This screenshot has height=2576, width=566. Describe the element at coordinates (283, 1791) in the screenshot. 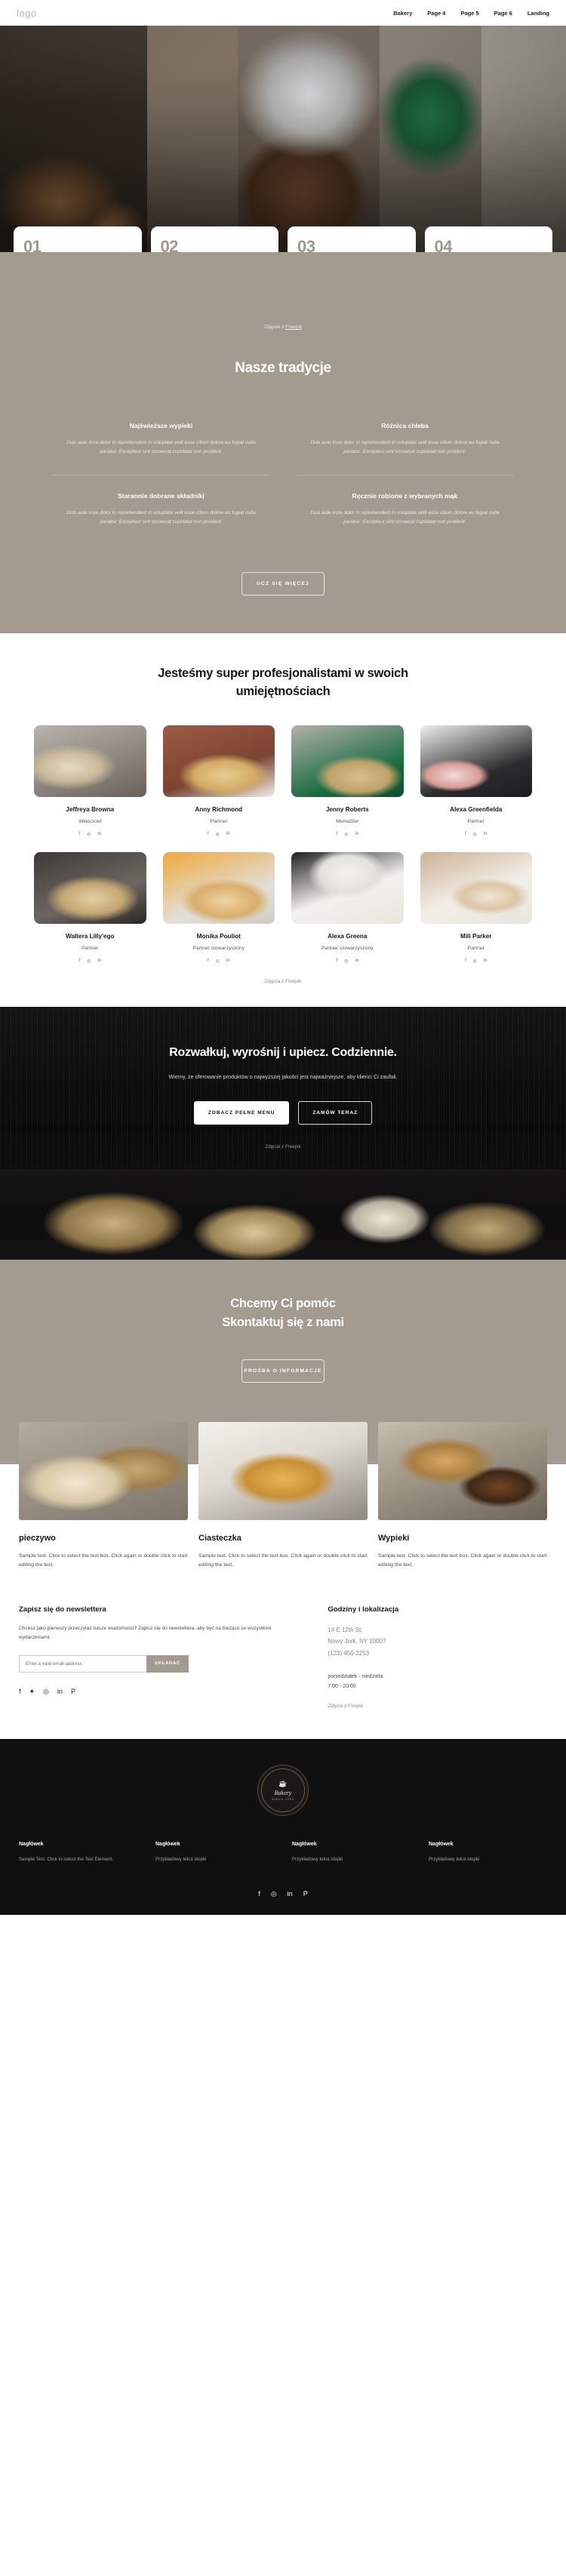

I see `footer-badge-wrap: ☕ Bakery SINCE 1990` at that location.